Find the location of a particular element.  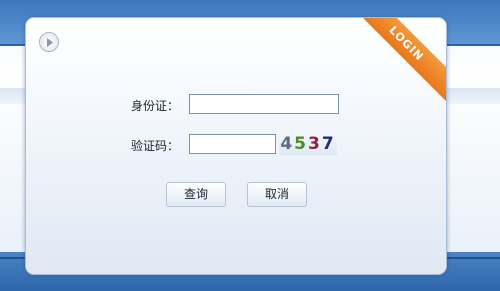

cancel-button: 取消 is located at coordinates (277, 194).